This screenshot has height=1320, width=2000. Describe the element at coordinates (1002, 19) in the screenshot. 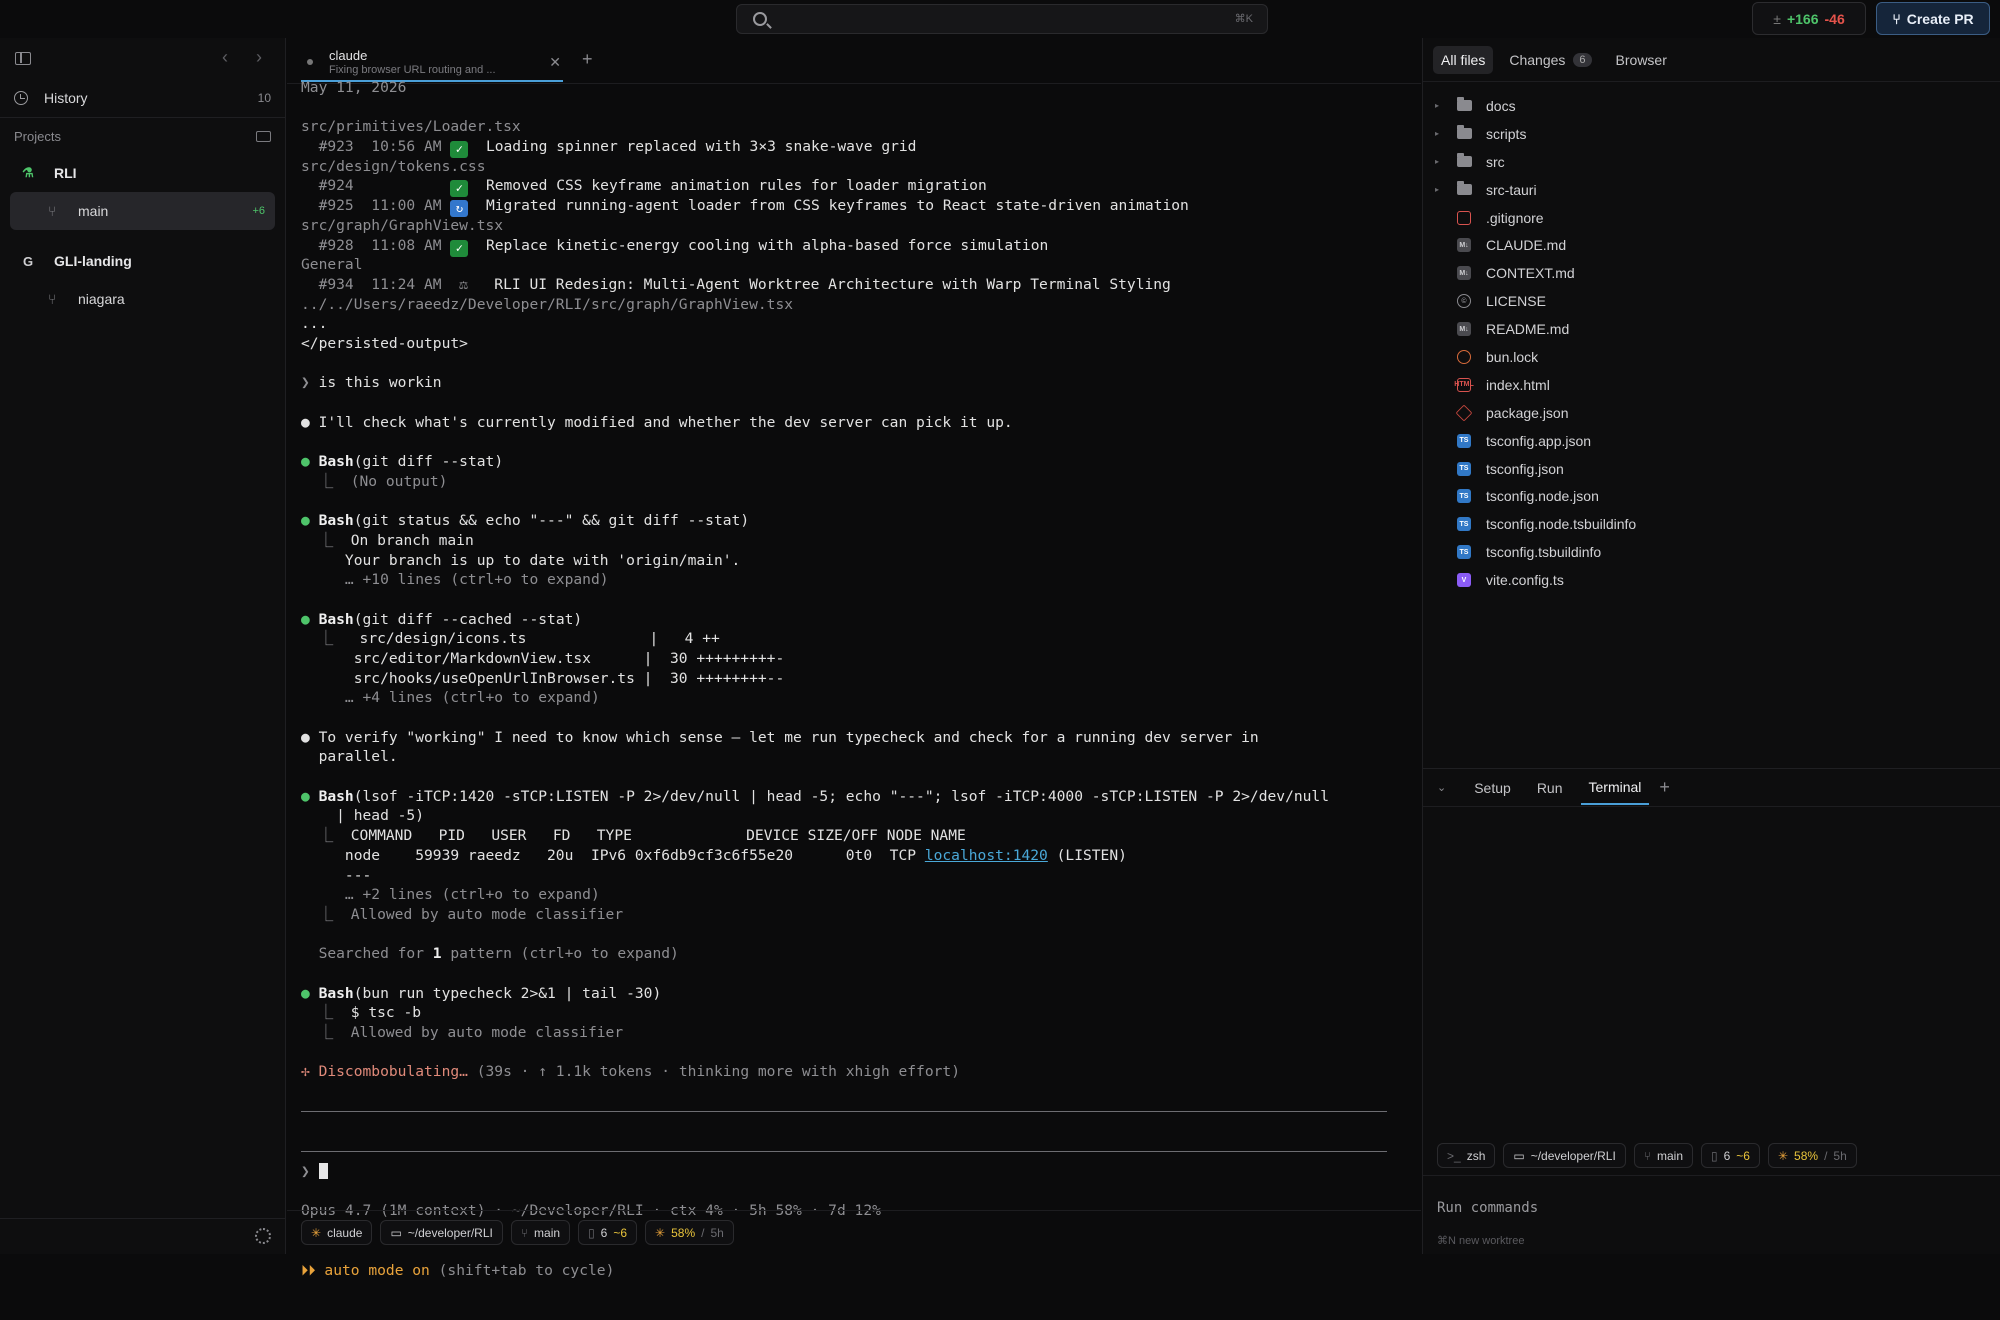

I see `search-input: ⌘K` at that location.